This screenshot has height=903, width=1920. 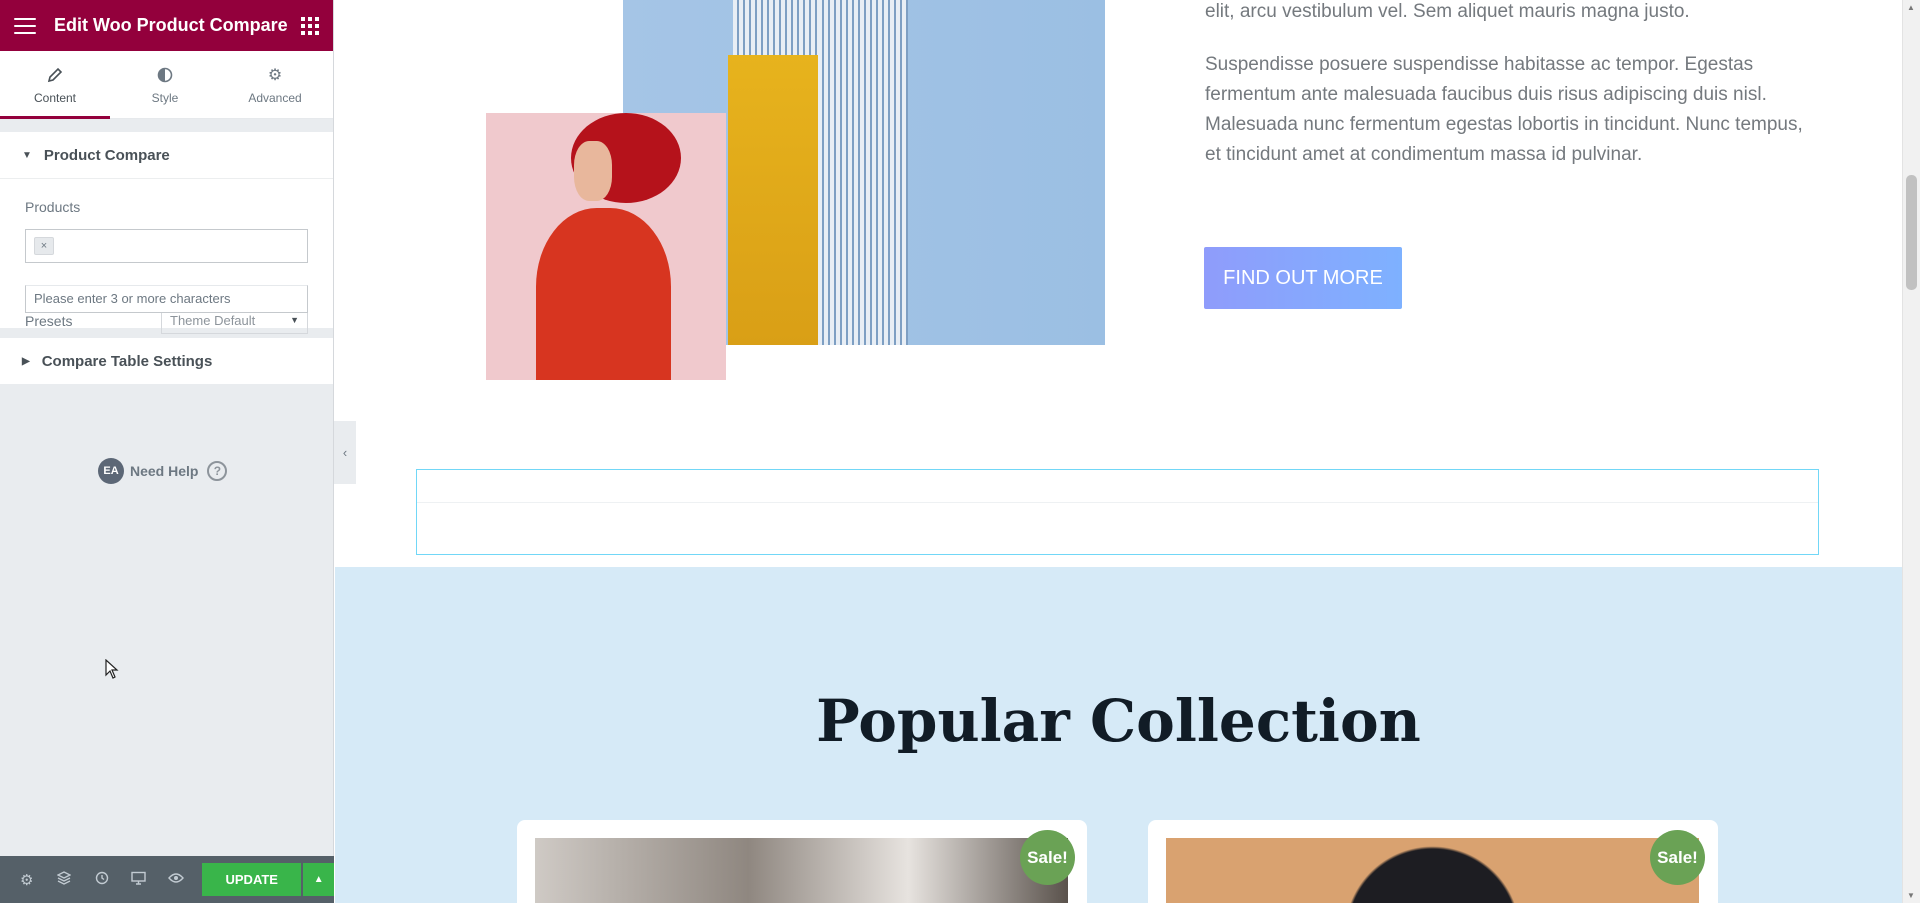 I want to click on need-help-link: EA Need Help ?, so click(x=163, y=471).